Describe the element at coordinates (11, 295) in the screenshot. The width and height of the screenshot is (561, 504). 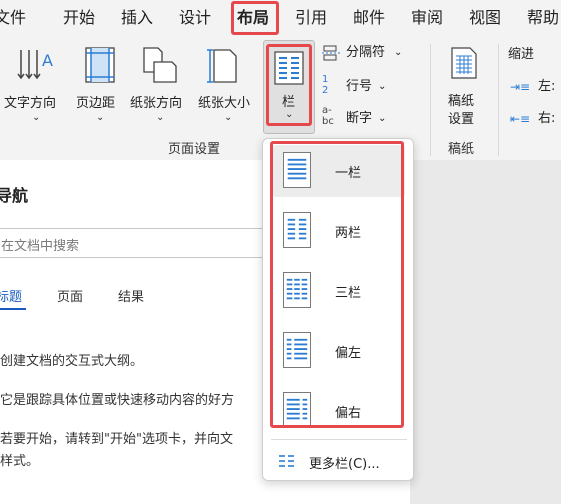
I see `tab-headings: 标题` at that location.